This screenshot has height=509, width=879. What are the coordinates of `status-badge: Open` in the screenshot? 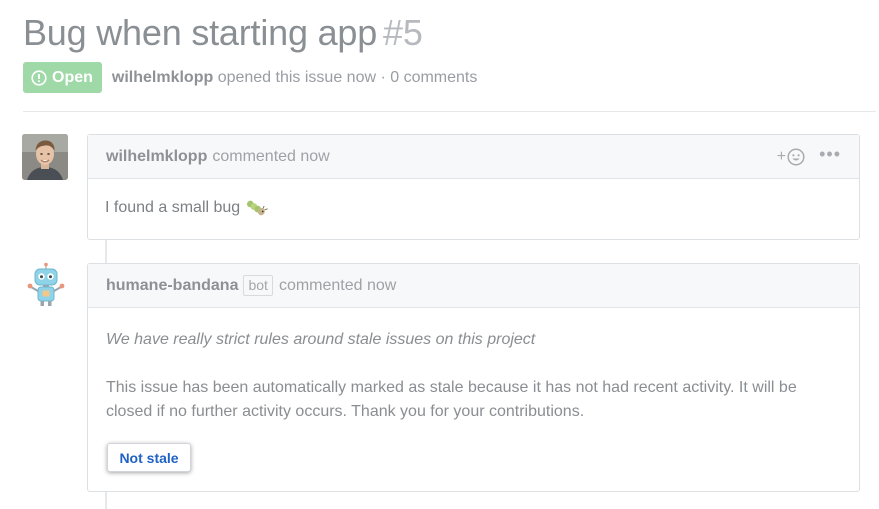 It's located at (62, 77).